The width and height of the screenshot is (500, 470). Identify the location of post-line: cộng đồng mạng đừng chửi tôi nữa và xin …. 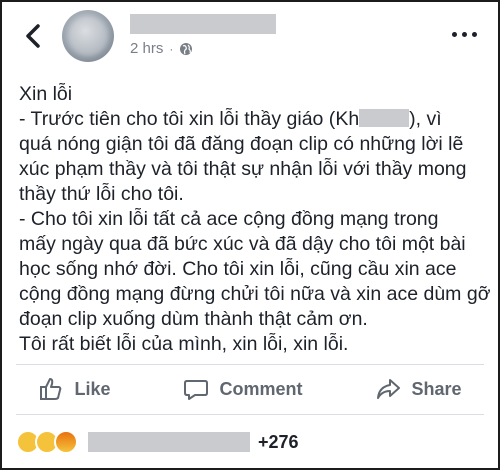
(255, 294).